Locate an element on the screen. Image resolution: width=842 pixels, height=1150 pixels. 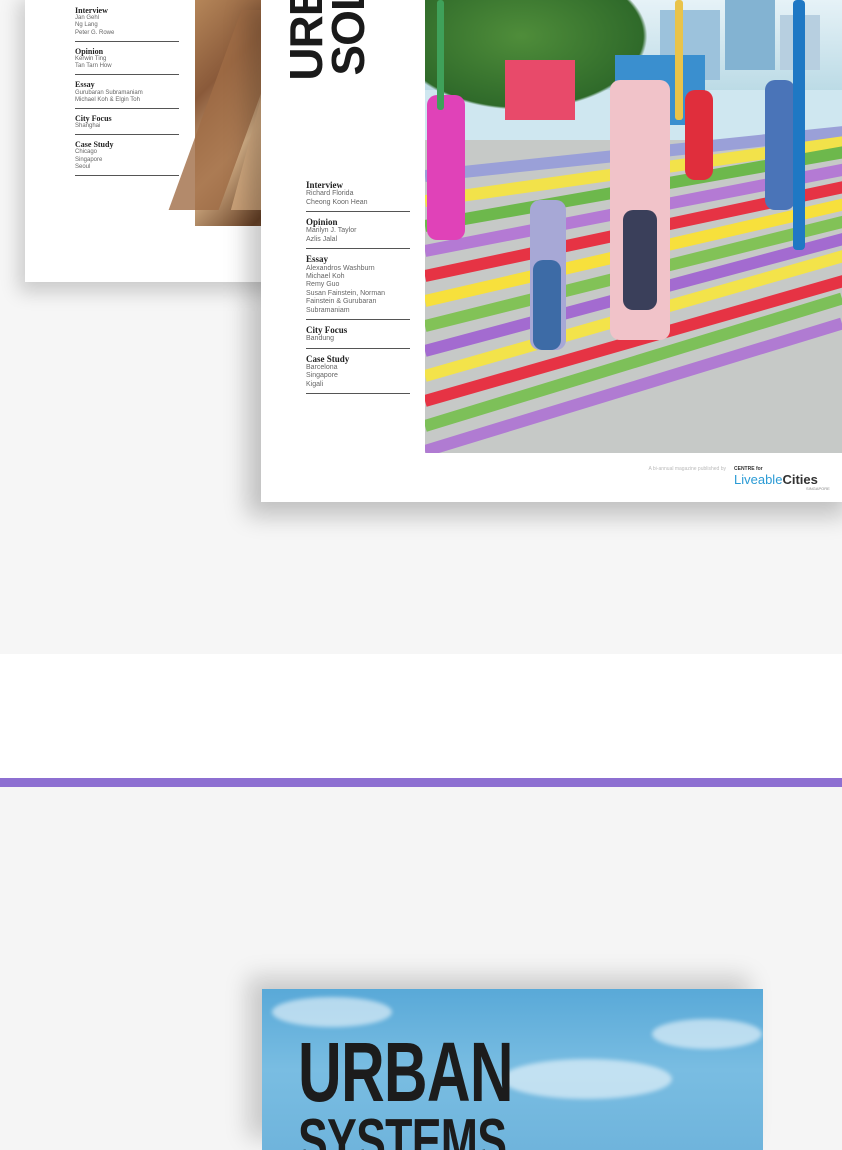
contents-group: Opinion Kerwin Ting Tan Tarn How is located at coordinates (127, 61).